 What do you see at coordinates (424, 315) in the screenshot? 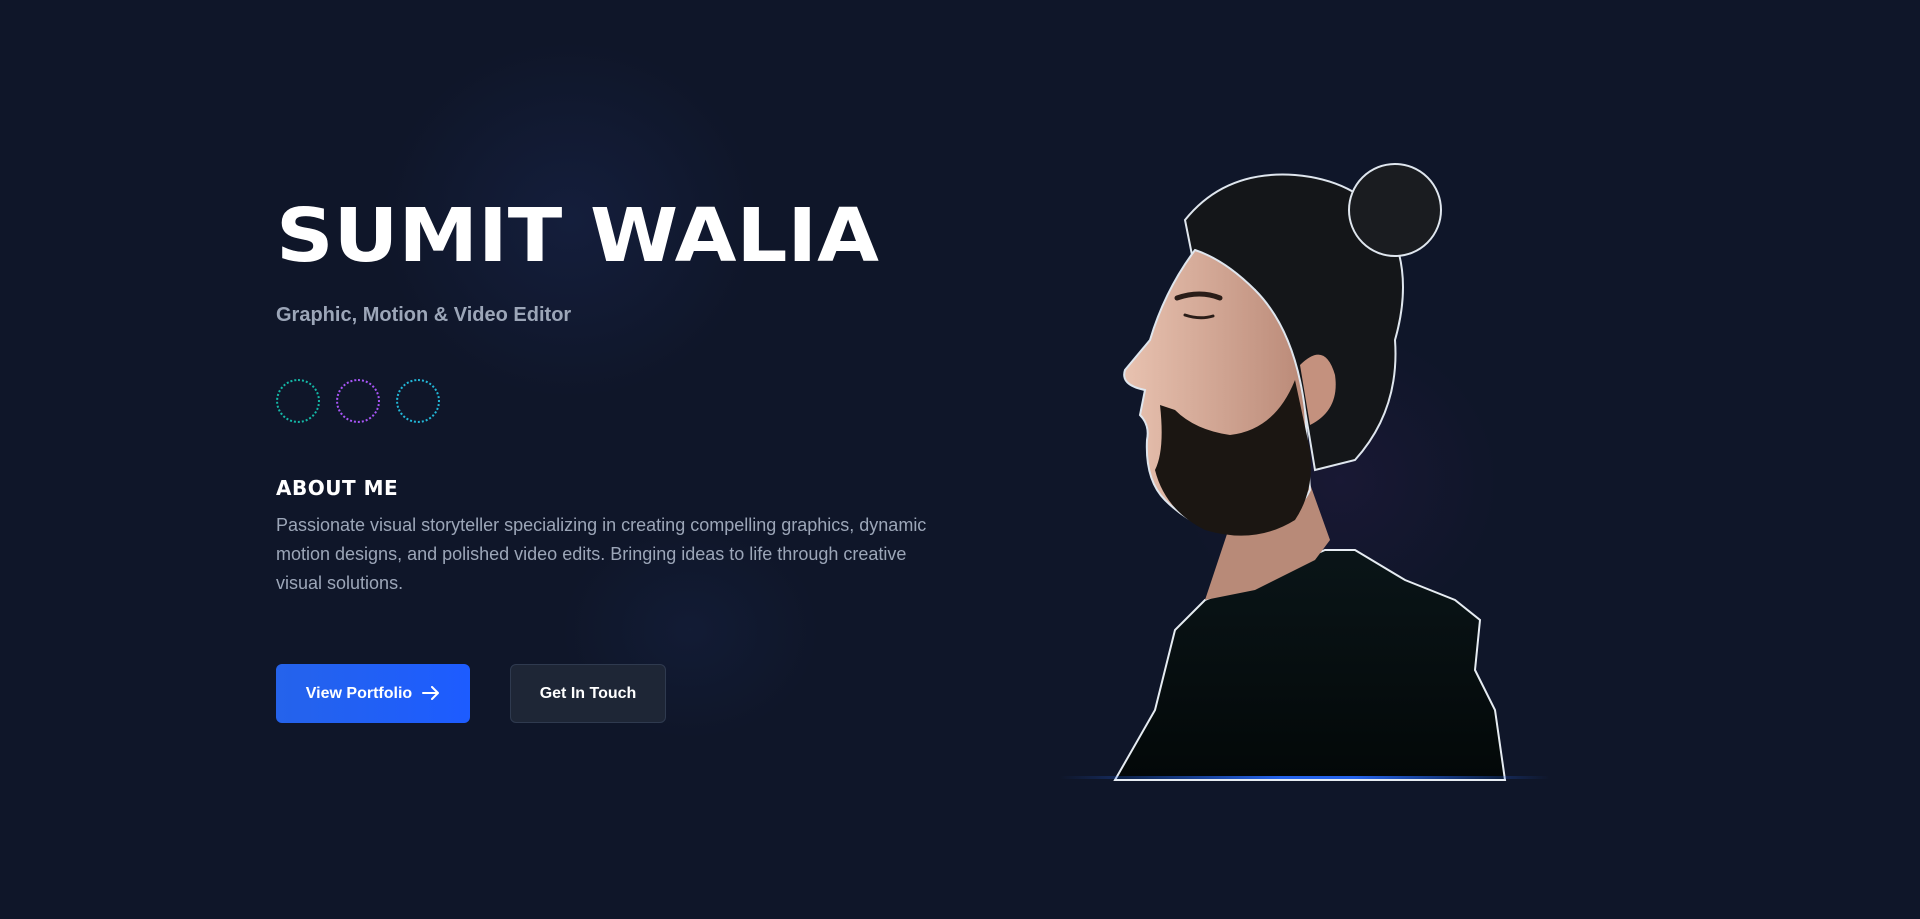
I see `hero-role: Graphic, Motion & Video Editor` at bounding box center [424, 315].